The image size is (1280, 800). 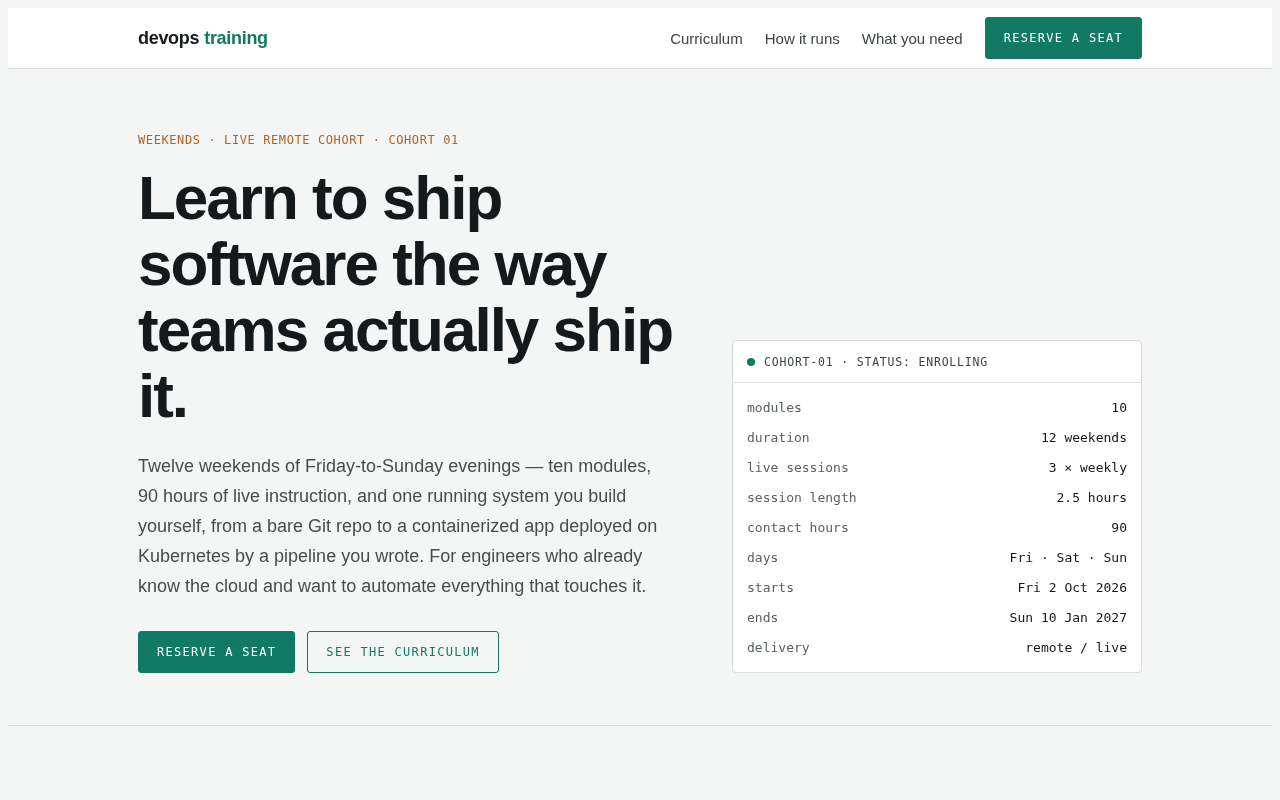 What do you see at coordinates (798, 527) in the screenshot?
I see `detail-label: contact hours` at bounding box center [798, 527].